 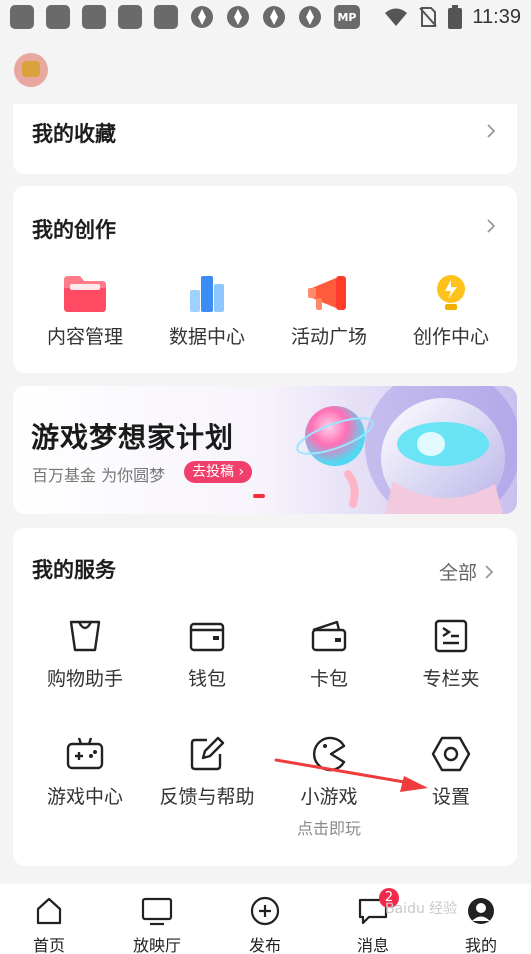 What do you see at coordinates (328, 679) in the screenshot?
I see `item-label: 卡包` at bounding box center [328, 679].